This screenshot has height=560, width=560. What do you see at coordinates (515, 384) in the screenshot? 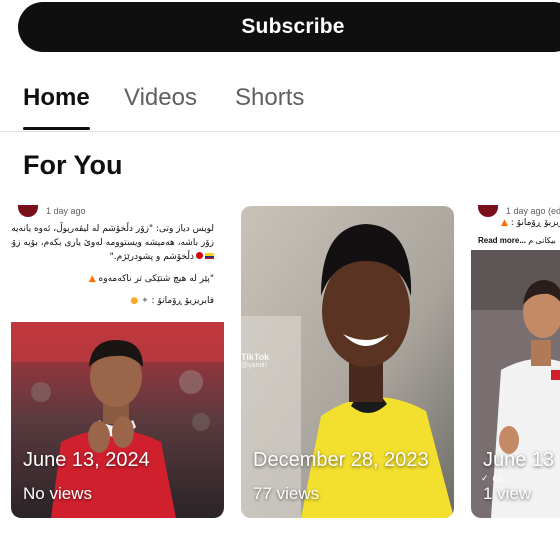
I see `video-thumbnail: ✓ 69 June 13 1 view` at bounding box center [515, 384].